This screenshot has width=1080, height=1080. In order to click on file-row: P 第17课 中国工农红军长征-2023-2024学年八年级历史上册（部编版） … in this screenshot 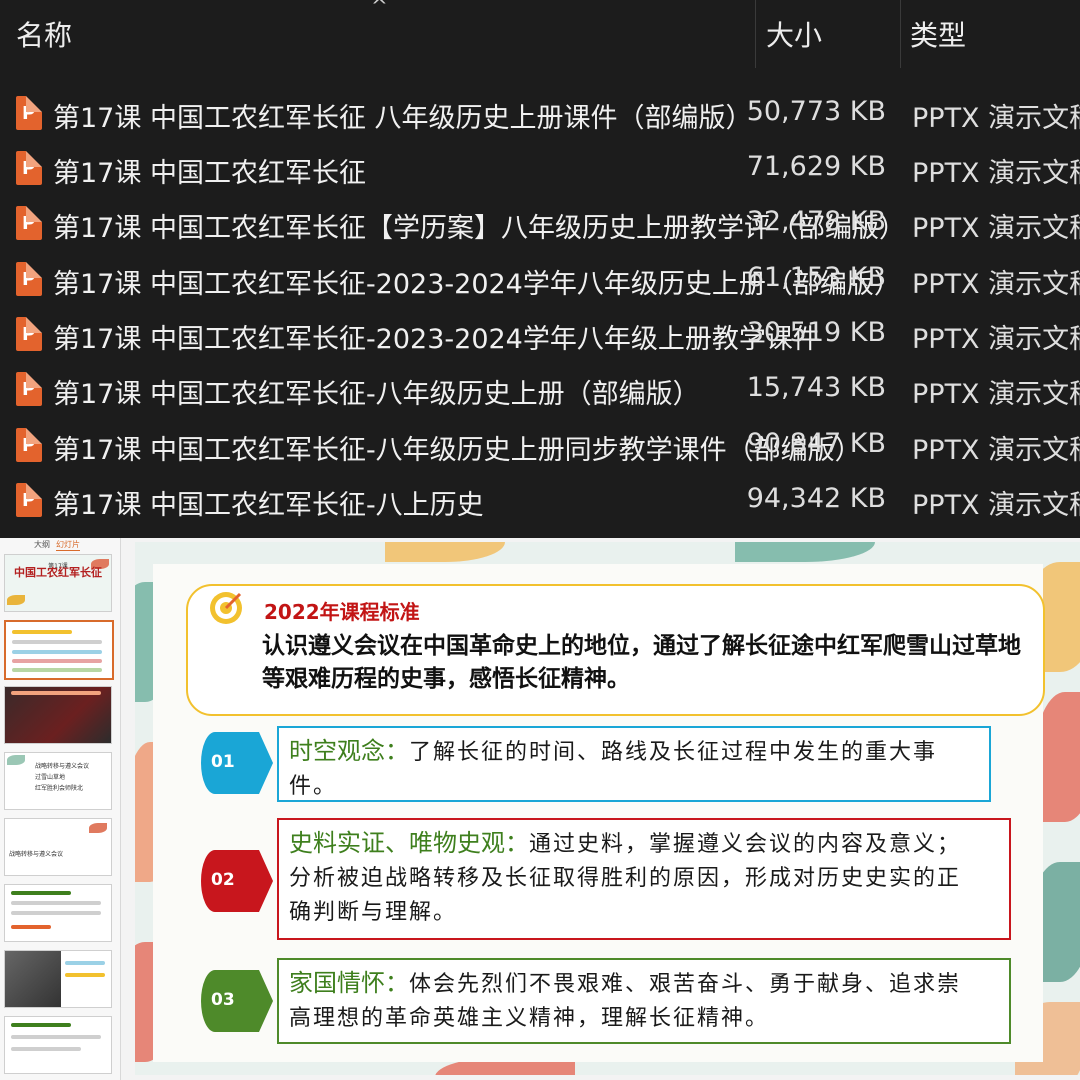, I will do `click(540, 279)`.